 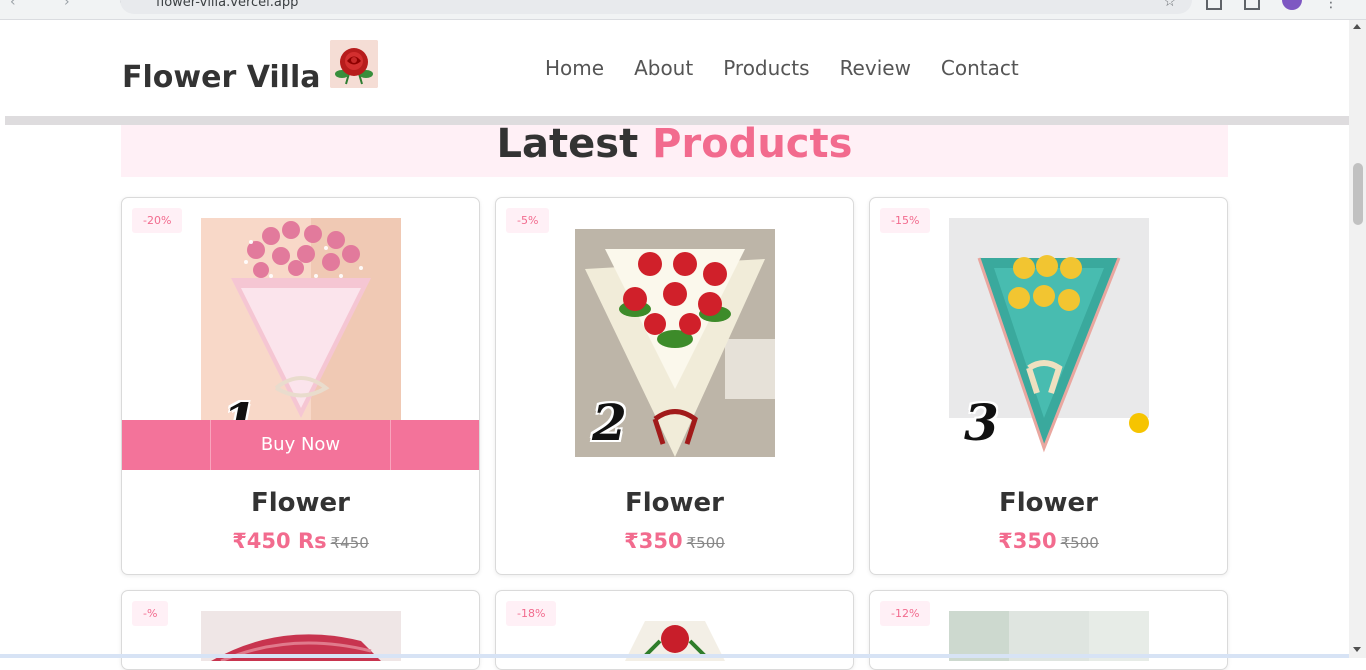 I want to click on product-card: -20% 1 Buy Now Flower ₹450 Rs₹450, so click(x=300, y=386).